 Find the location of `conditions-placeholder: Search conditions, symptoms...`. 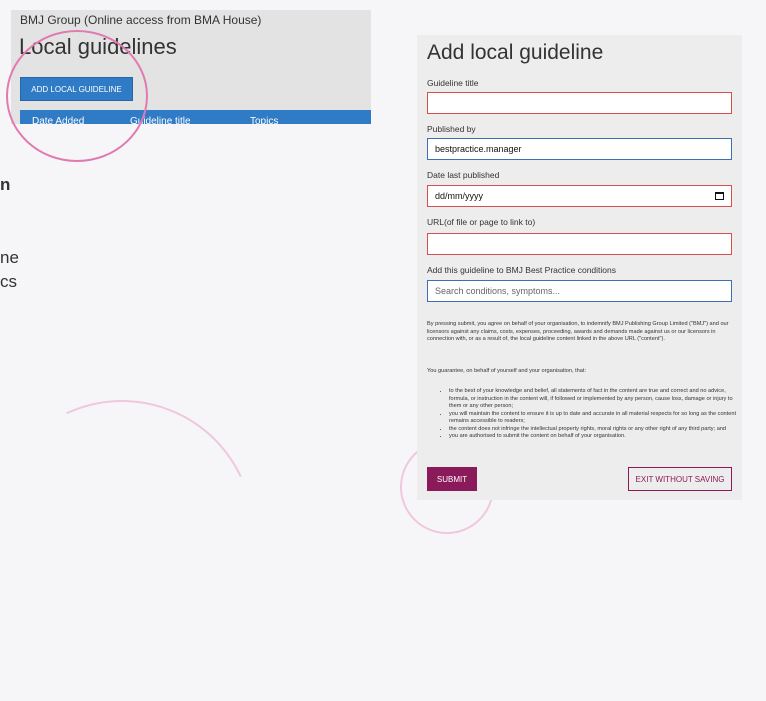

conditions-placeholder: Search conditions, symptoms... is located at coordinates (498, 291).